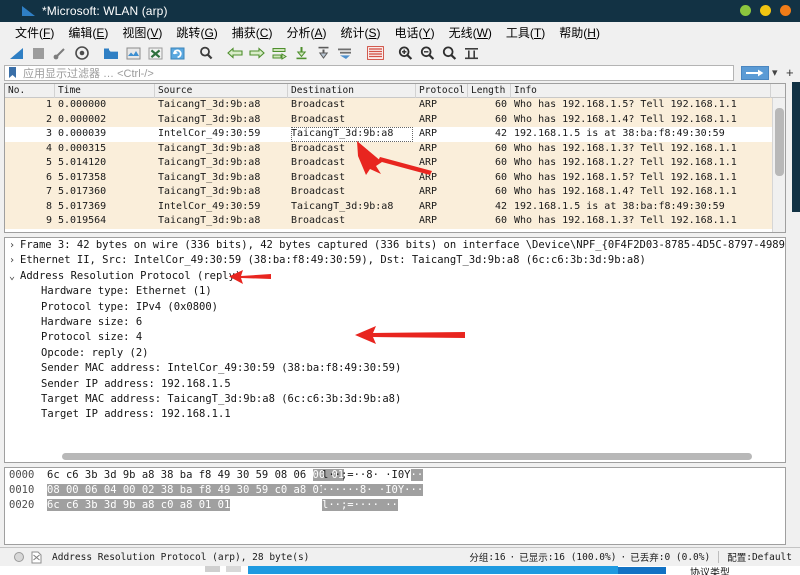 This screenshot has height=575, width=800. What do you see at coordinates (489, 134) in the screenshot?
I see `cell-length: 42` at bounding box center [489, 134].